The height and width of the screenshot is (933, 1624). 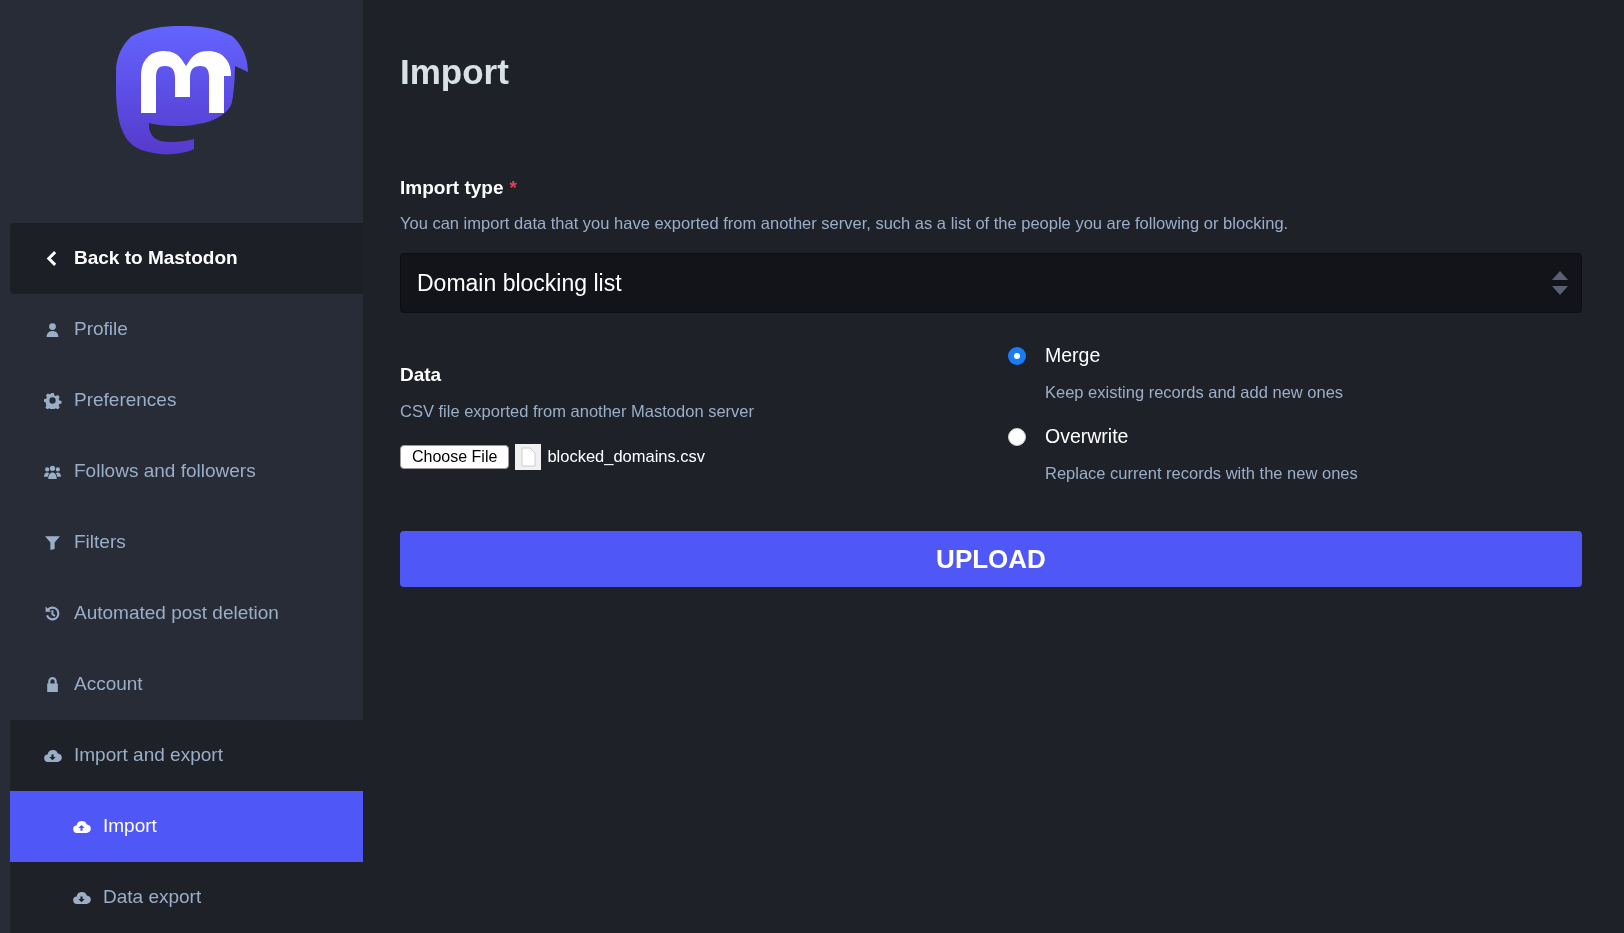 I want to click on sidebar-item: Import, so click(x=186, y=826).